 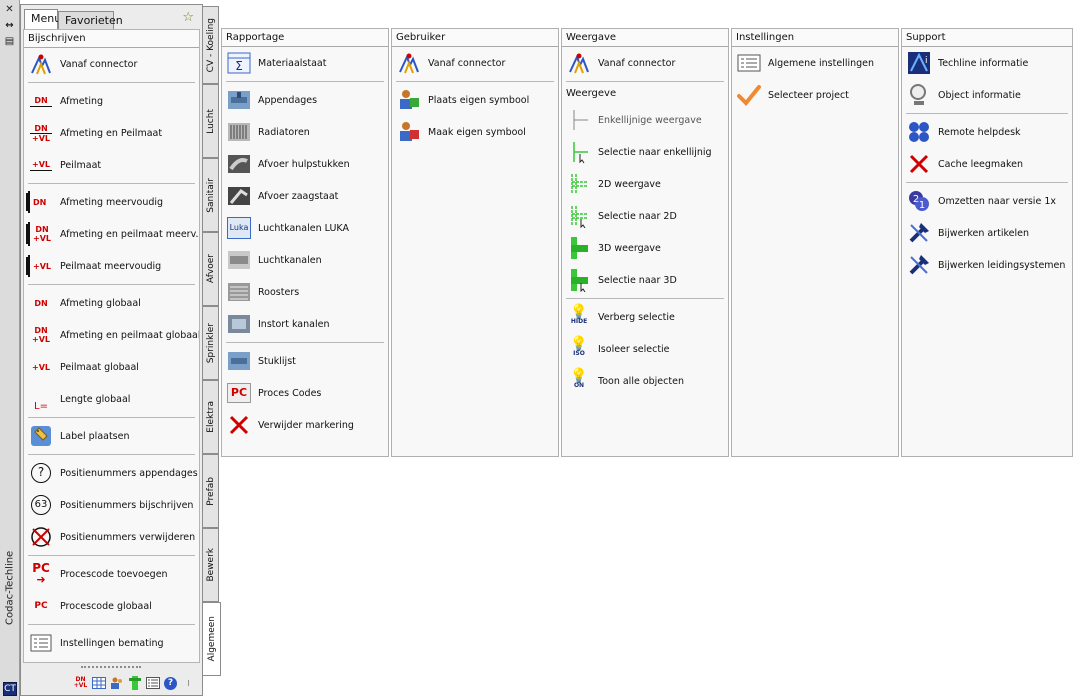 What do you see at coordinates (922, 205) in the screenshot?
I see `svg-text: 1` at bounding box center [922, 205].